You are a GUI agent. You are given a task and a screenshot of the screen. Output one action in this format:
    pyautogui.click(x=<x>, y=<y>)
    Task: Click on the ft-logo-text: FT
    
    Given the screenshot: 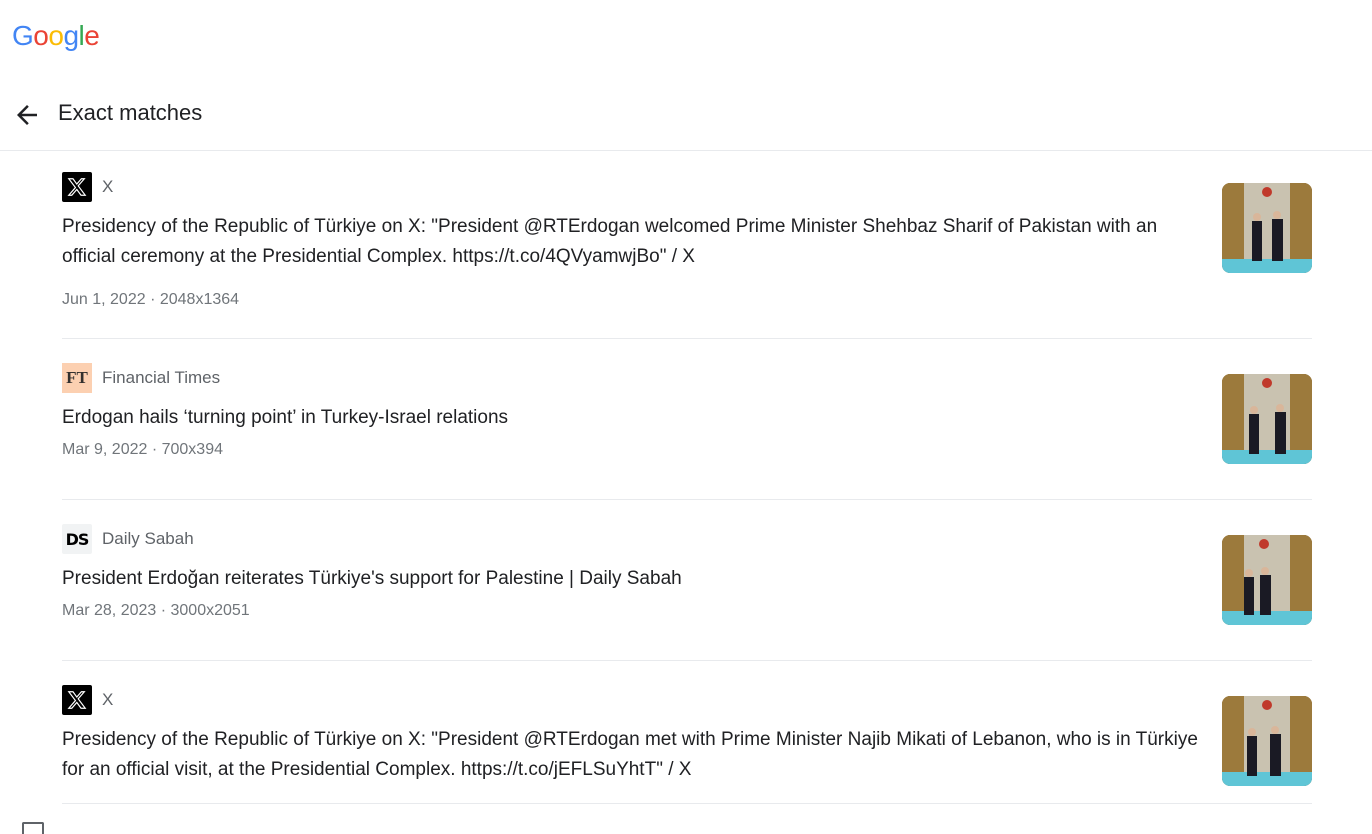 What is the action you would take?
    pyautogui.click(x=77, y=377)
    